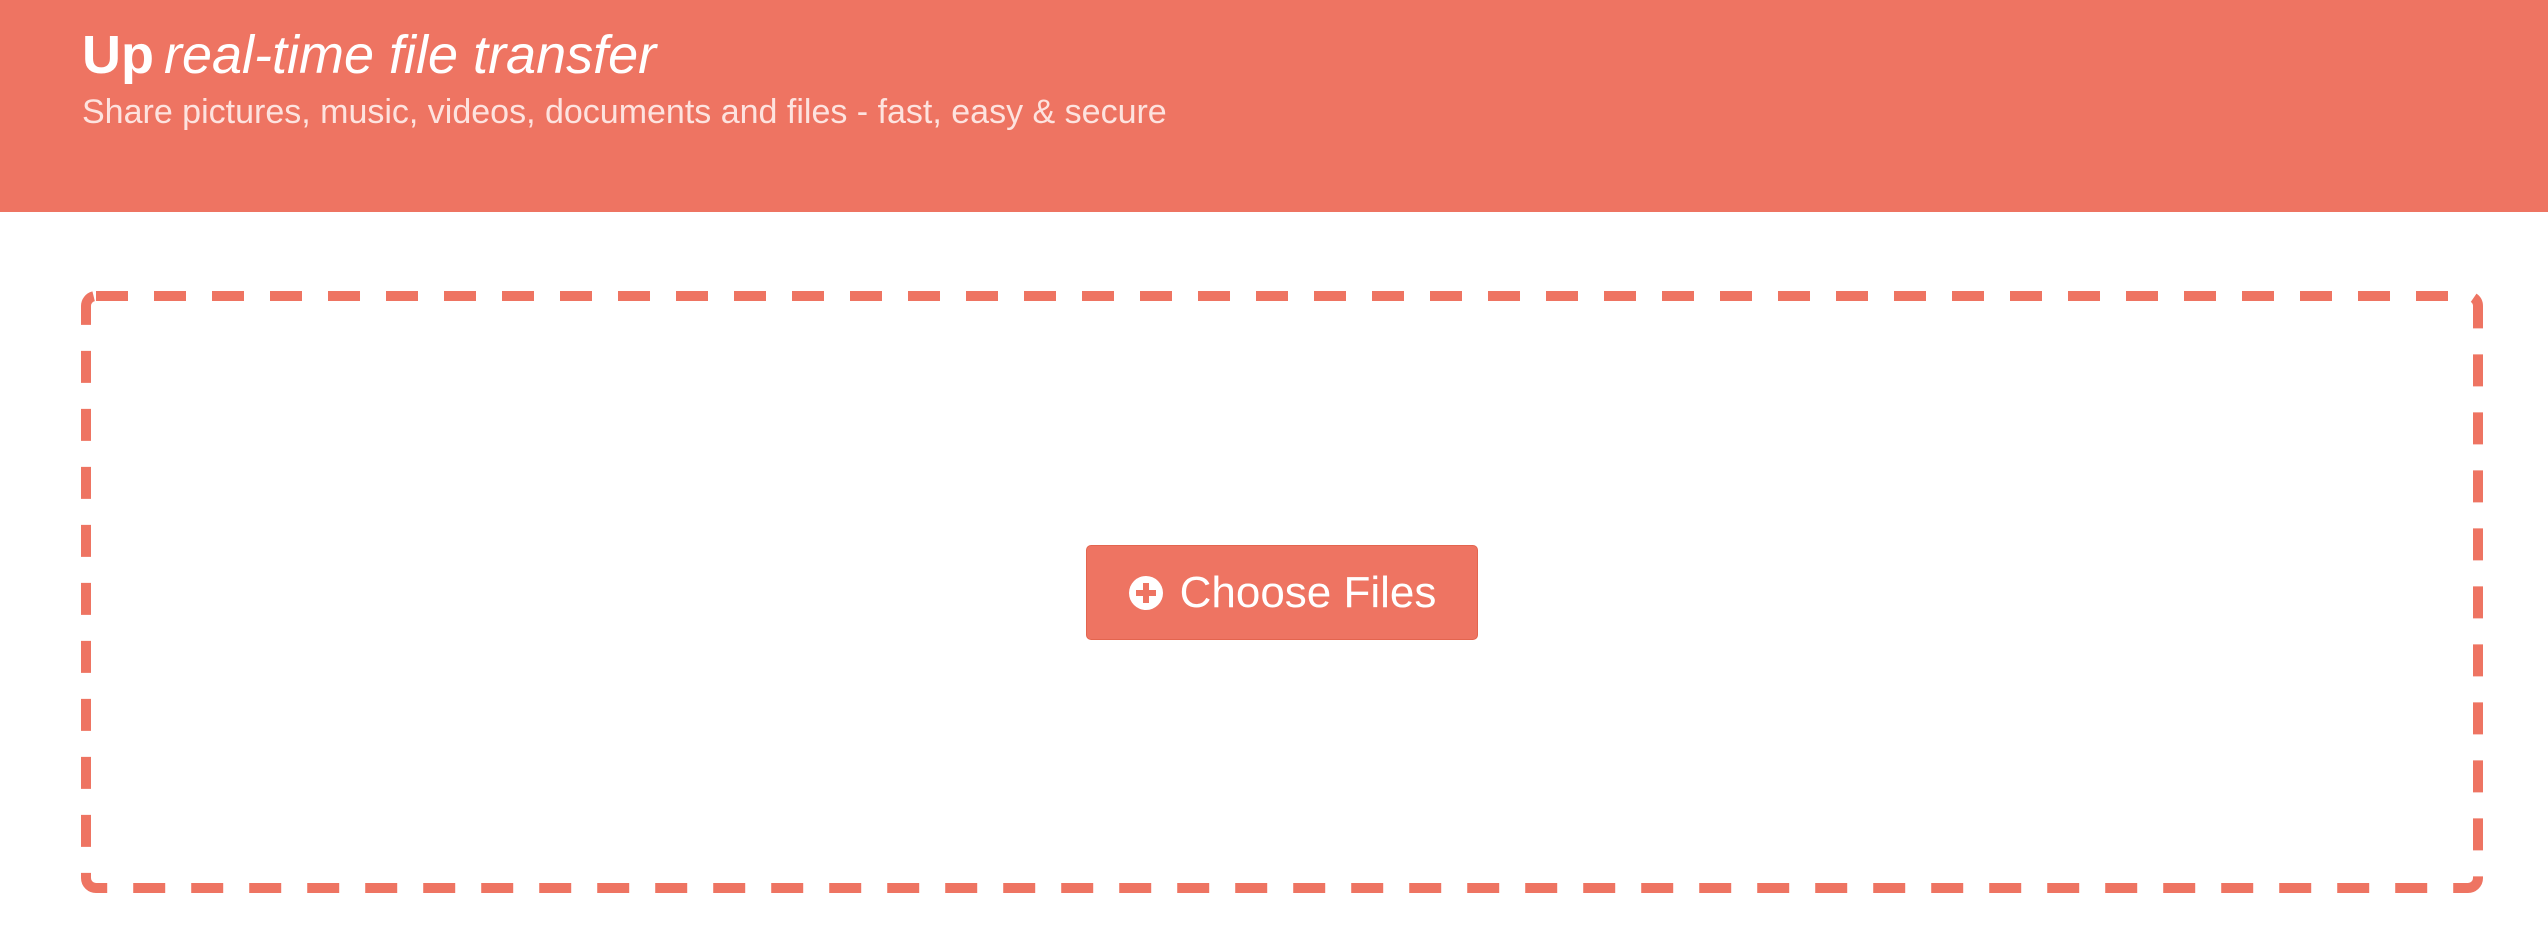 The image size is (2548, 950). Describe the element at coordinates (1308, 592) in the screenshot. I see `choose-files-label: Choose Files` at that location.